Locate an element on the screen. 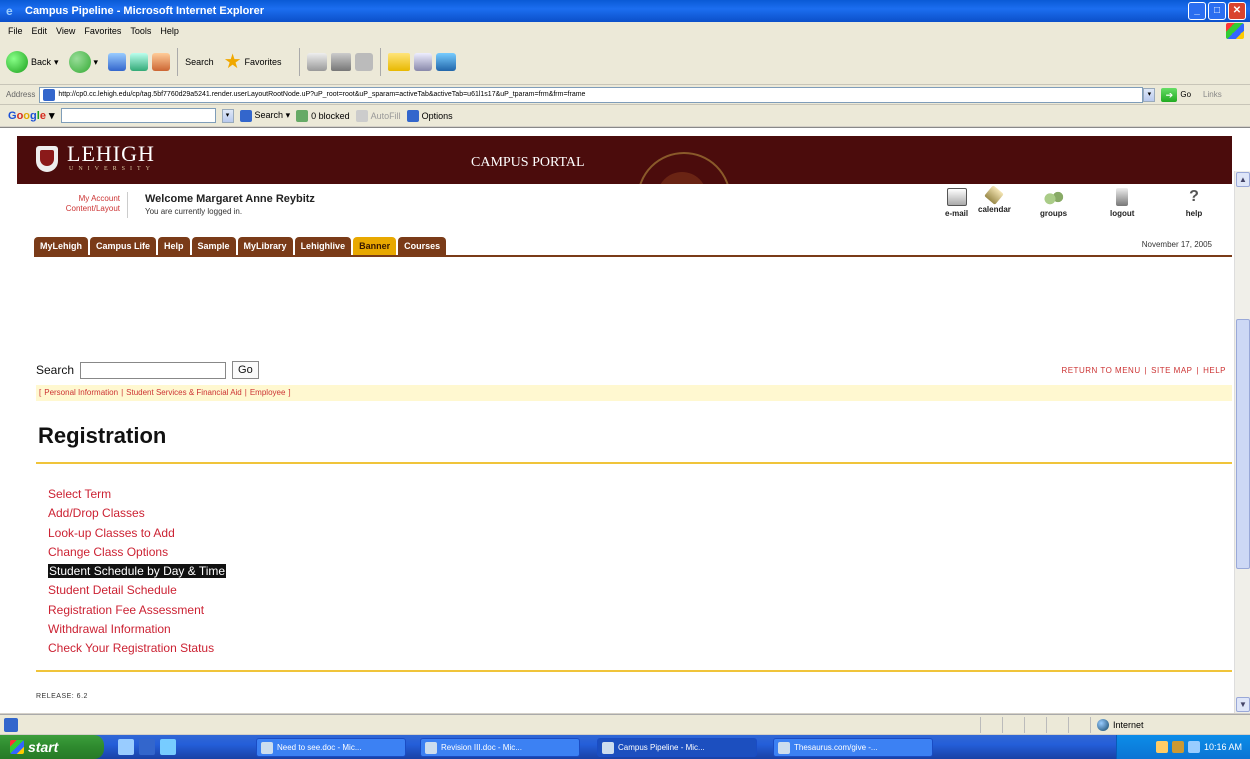  minimize-button: _ is located at coordinates (1197, 11).